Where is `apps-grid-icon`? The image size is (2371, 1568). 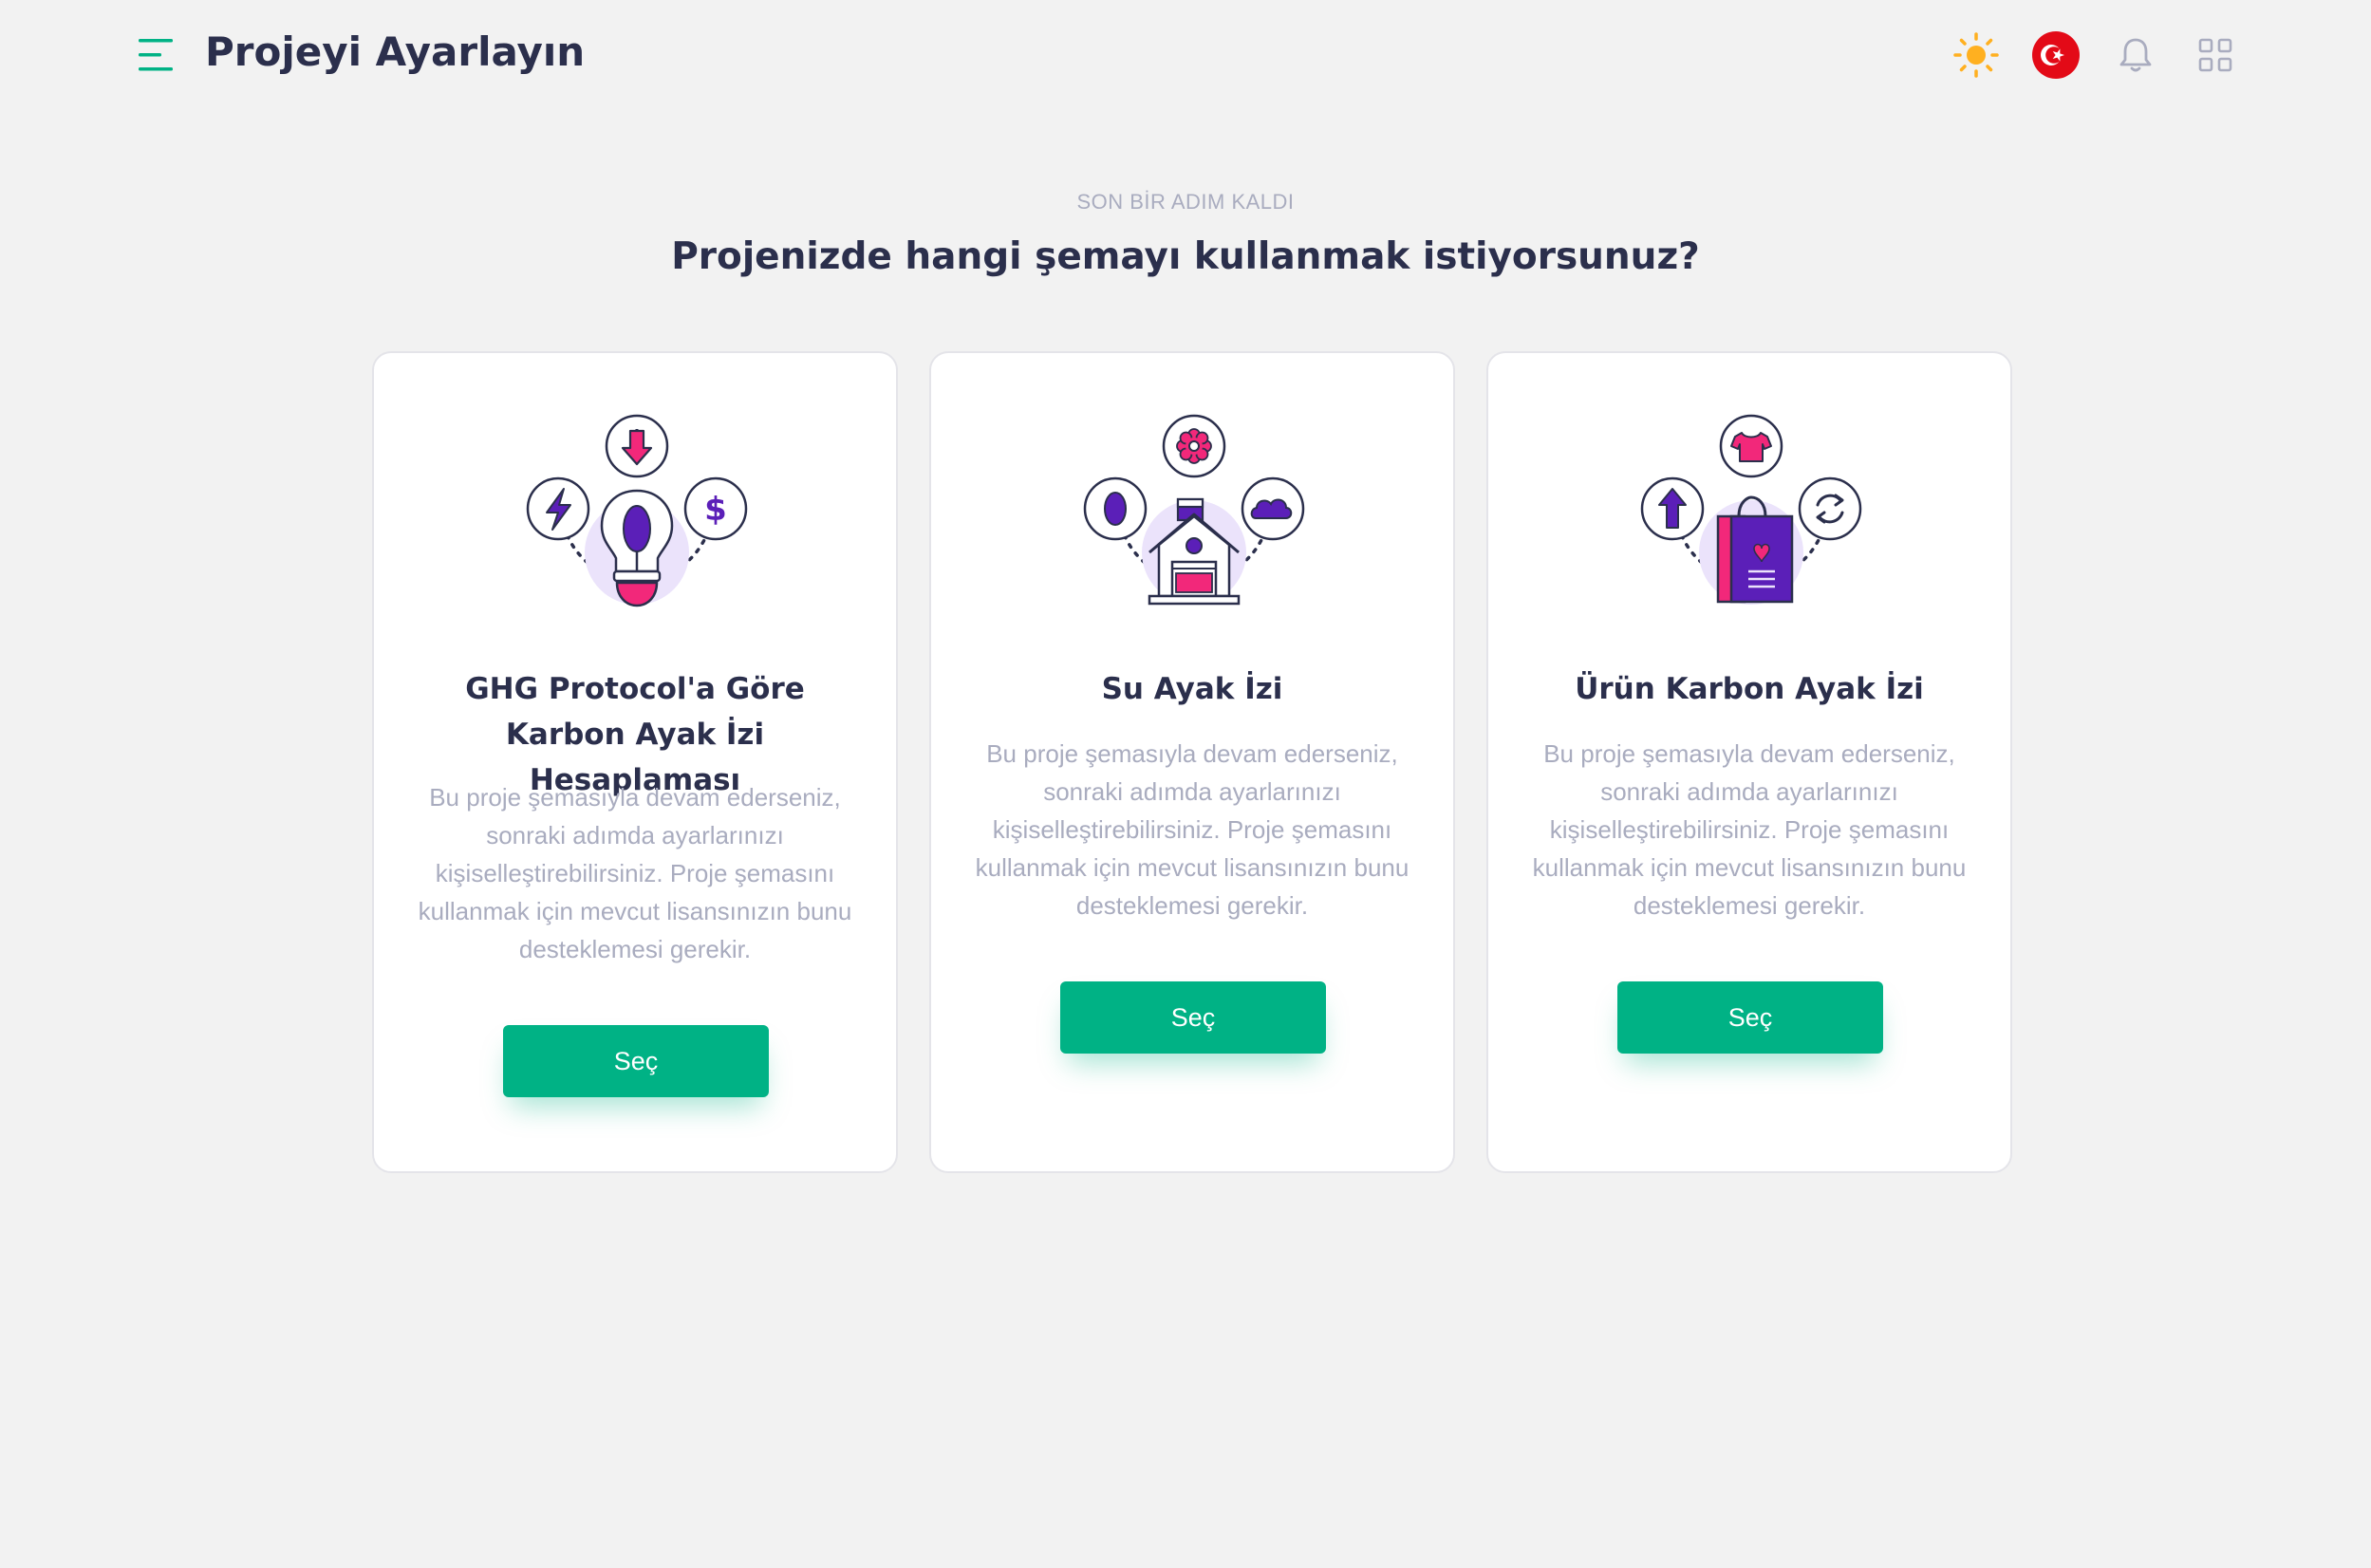 apps-grid-icon is located at coordinates (2215, 55).